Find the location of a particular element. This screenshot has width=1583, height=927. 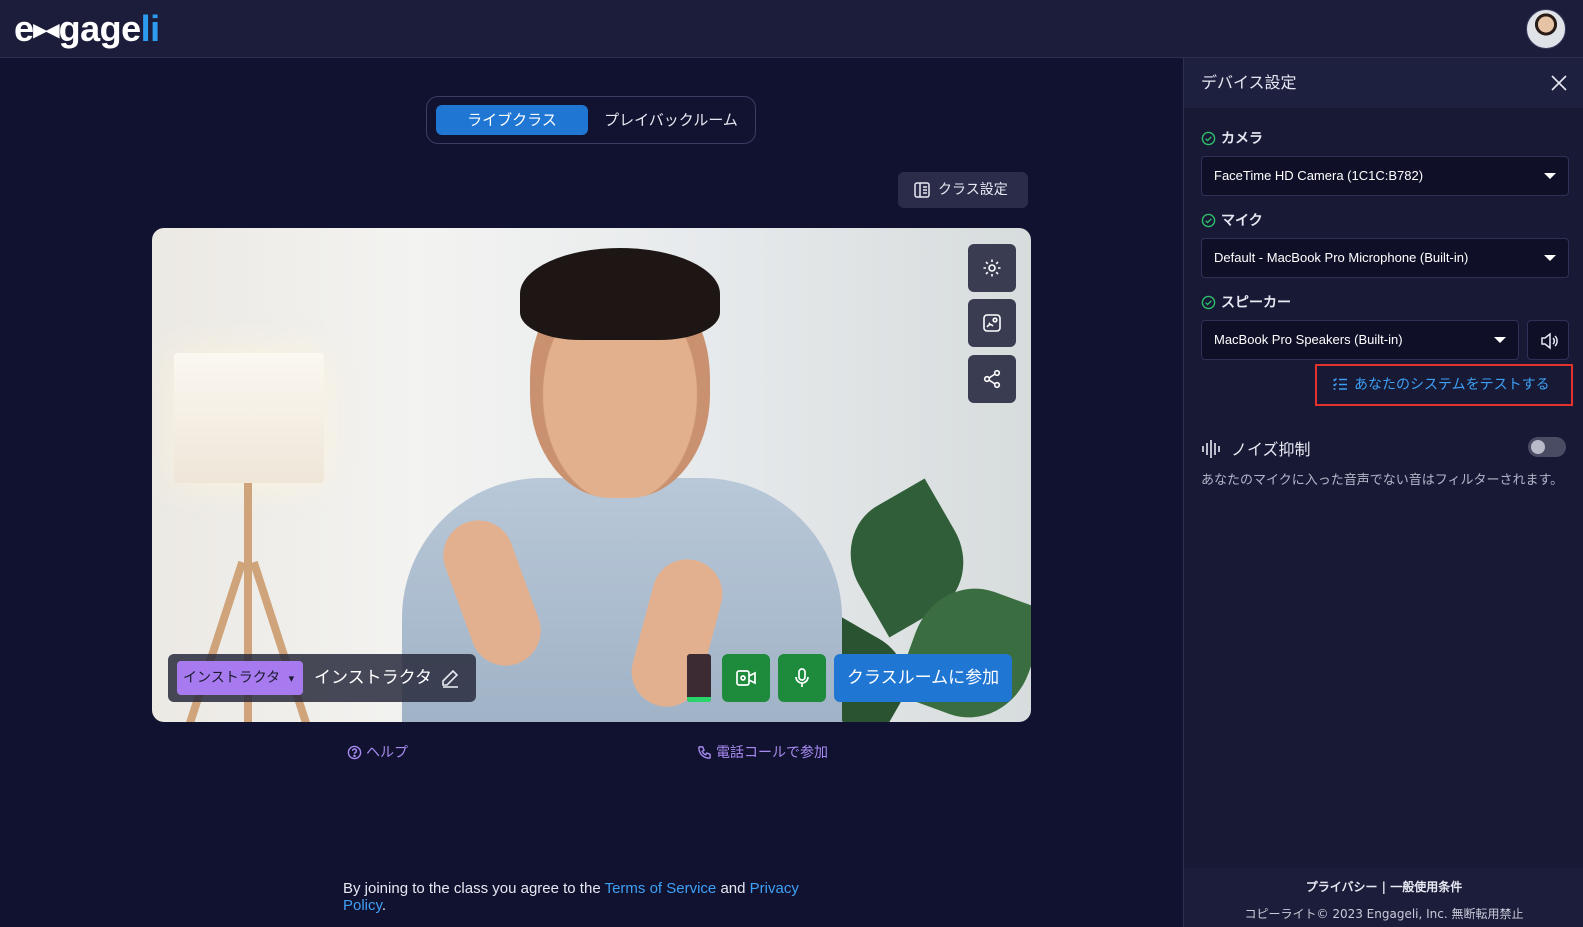

speaker-test-button is located at coordinates (1548, 340).